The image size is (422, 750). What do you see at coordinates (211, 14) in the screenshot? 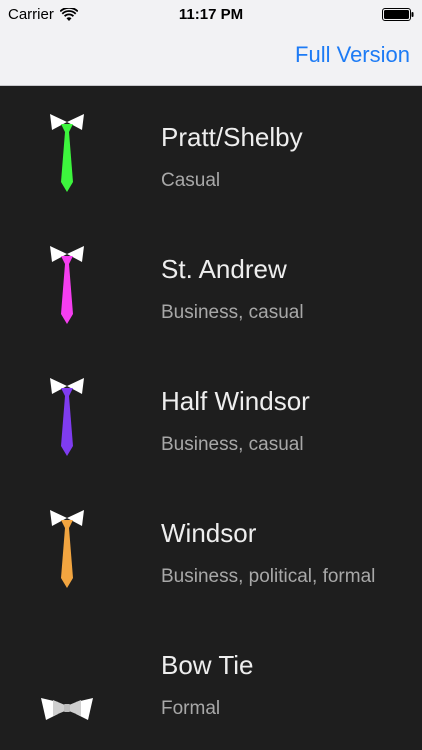
I see `status-time: 11:17 PM` at bounding box center [211, 14].